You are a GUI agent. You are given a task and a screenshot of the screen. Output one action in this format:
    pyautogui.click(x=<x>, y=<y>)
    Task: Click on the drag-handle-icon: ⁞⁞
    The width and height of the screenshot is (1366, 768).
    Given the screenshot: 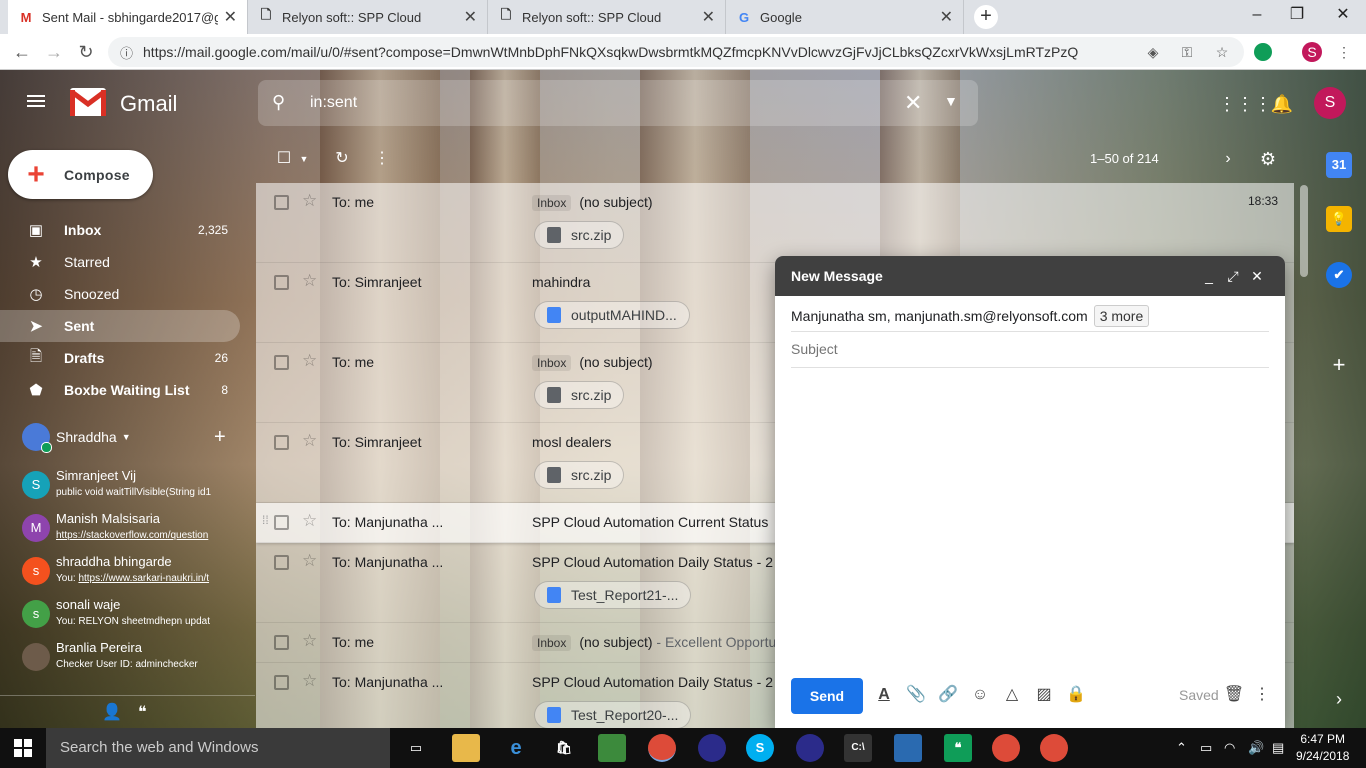 What is the action you would take?
    pyautogui.click(x=265, y=520)
    